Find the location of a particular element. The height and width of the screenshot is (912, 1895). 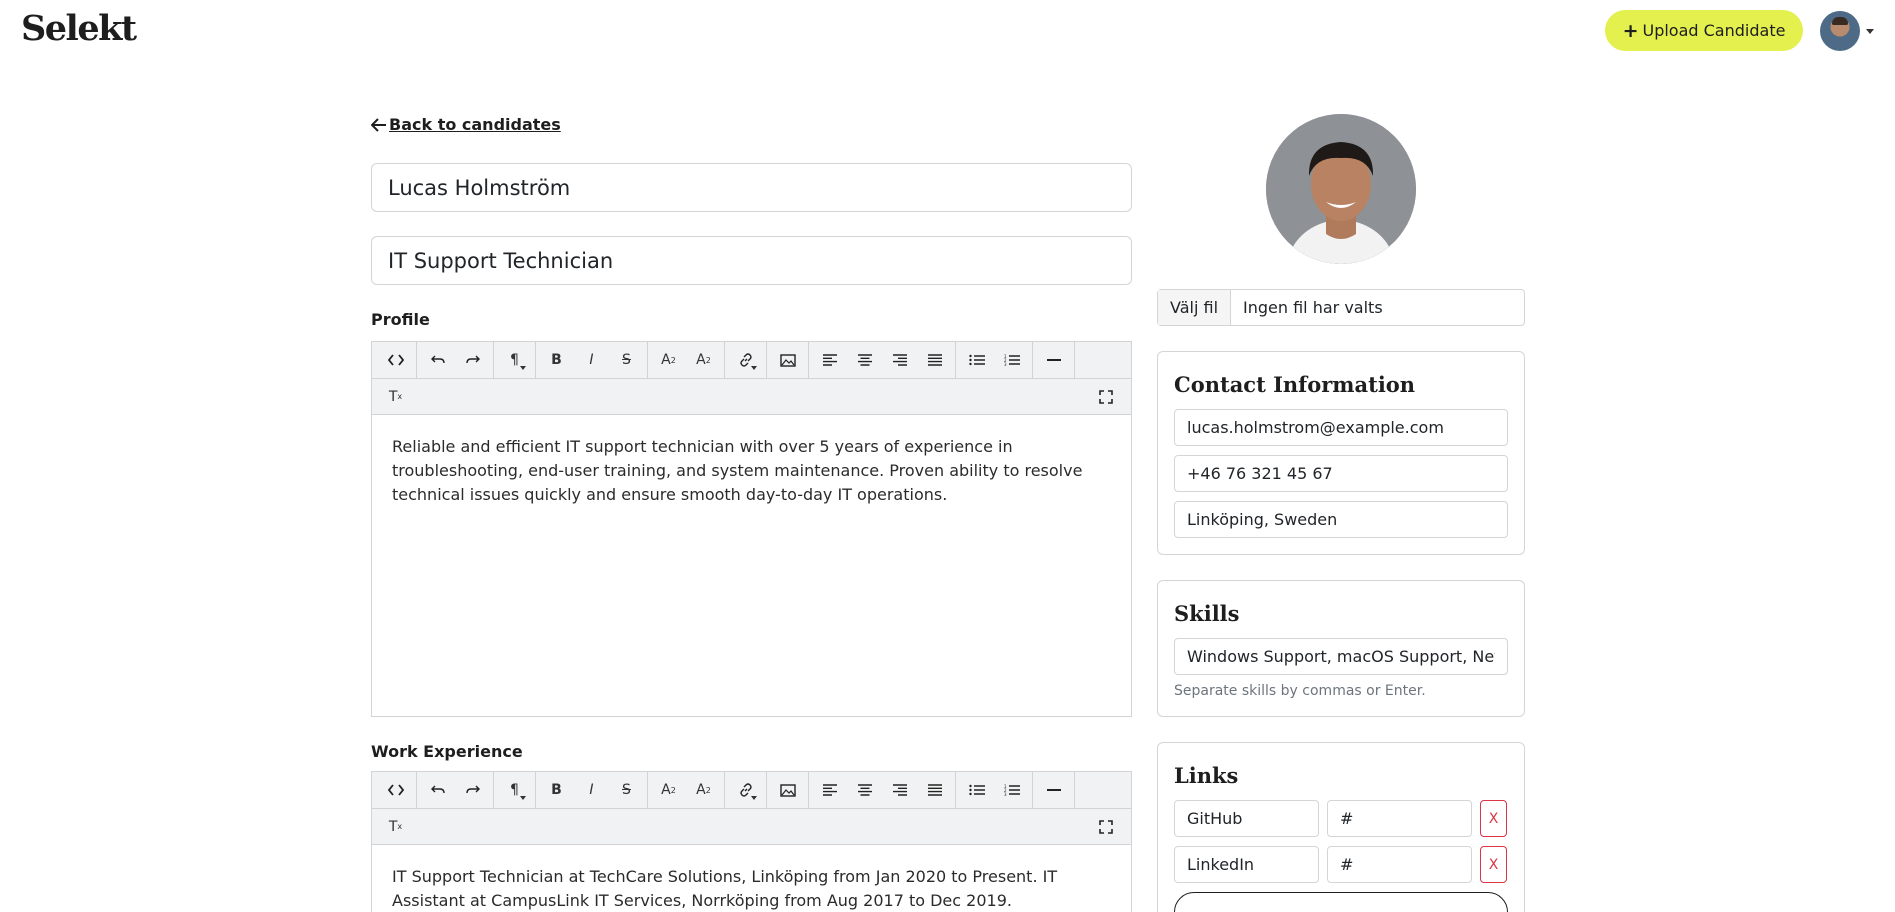

choose-file-button: Välj fil is located at coordinates (1195, 307).